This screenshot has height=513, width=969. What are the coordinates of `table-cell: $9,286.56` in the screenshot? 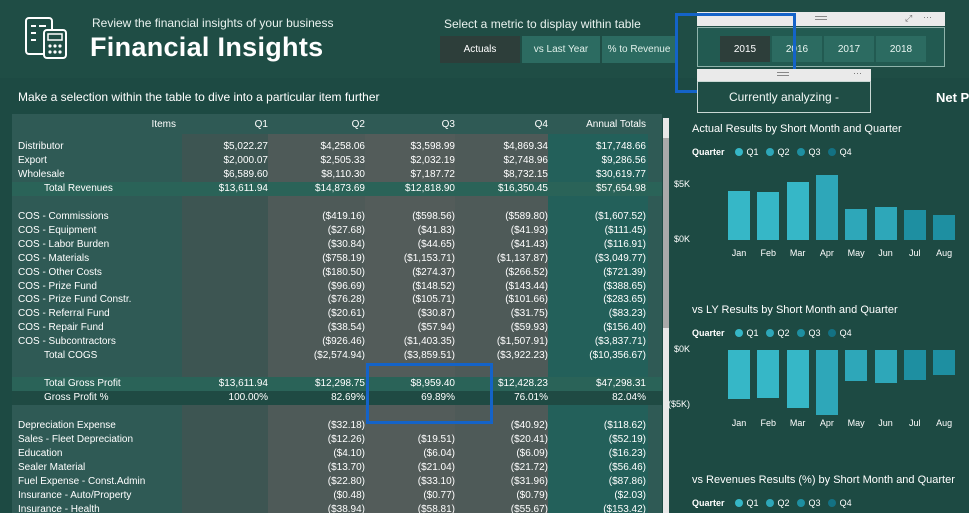 It's located at (624, 160).